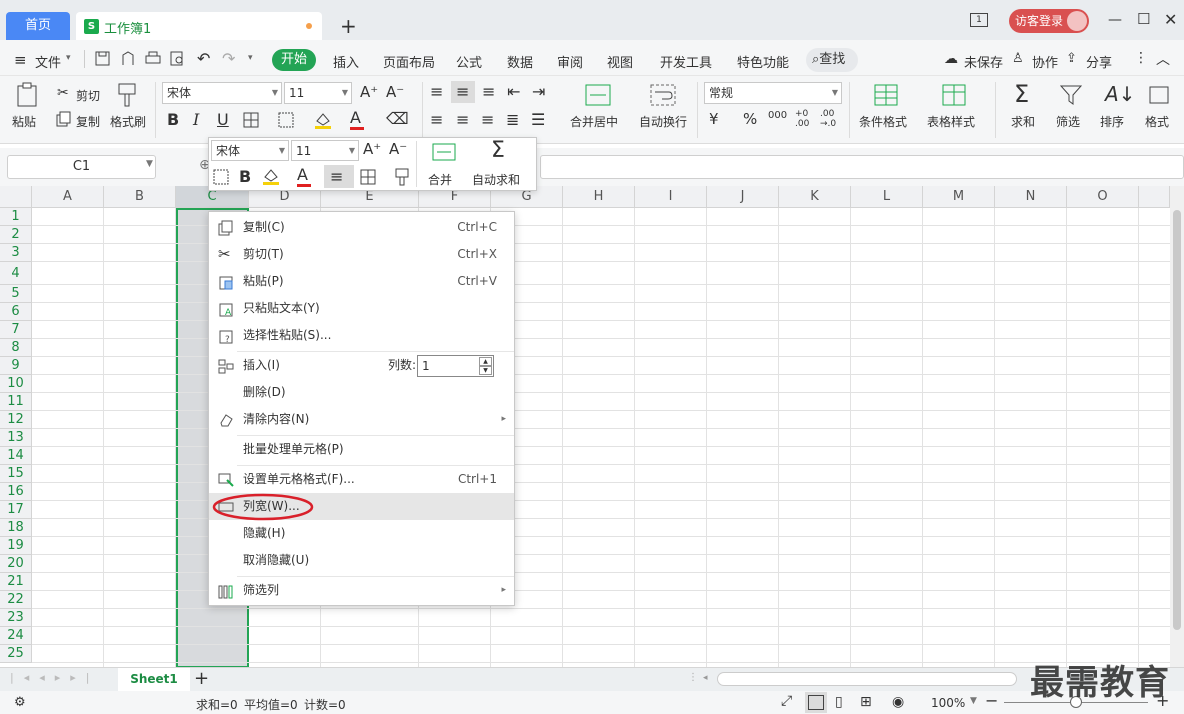  I want to click on table-style-label: 表格样式, so click(951, 121).